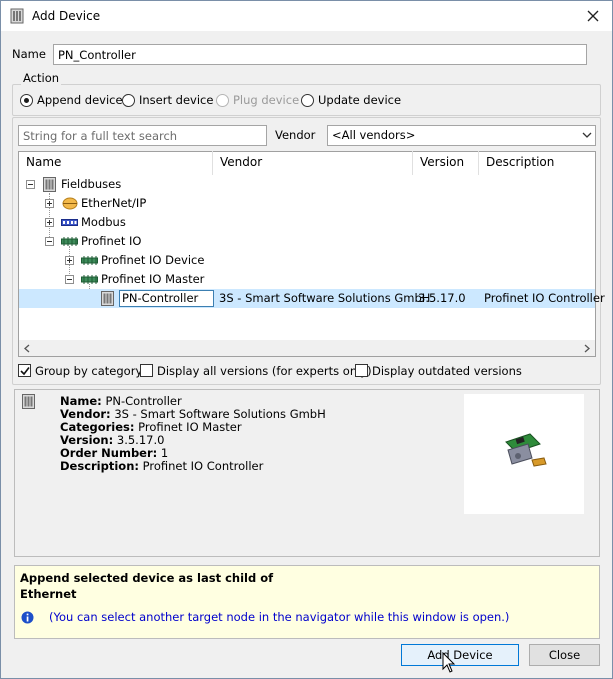 This screenshot has height=679, width=613. I want to click on vendor-select-value: <All vendors>, so click(374, 135).